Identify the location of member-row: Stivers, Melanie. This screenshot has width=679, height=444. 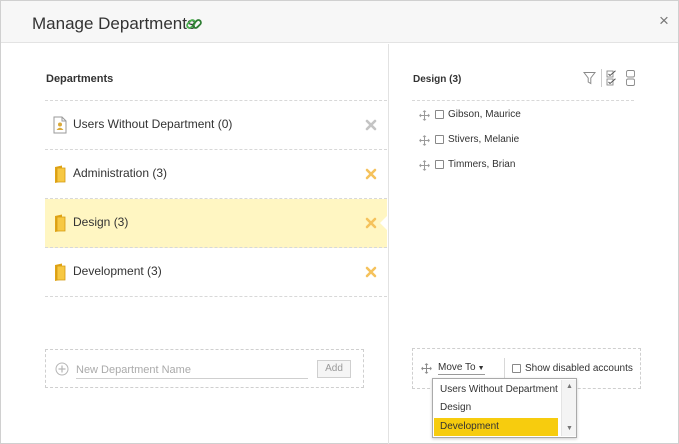
(519, 141).